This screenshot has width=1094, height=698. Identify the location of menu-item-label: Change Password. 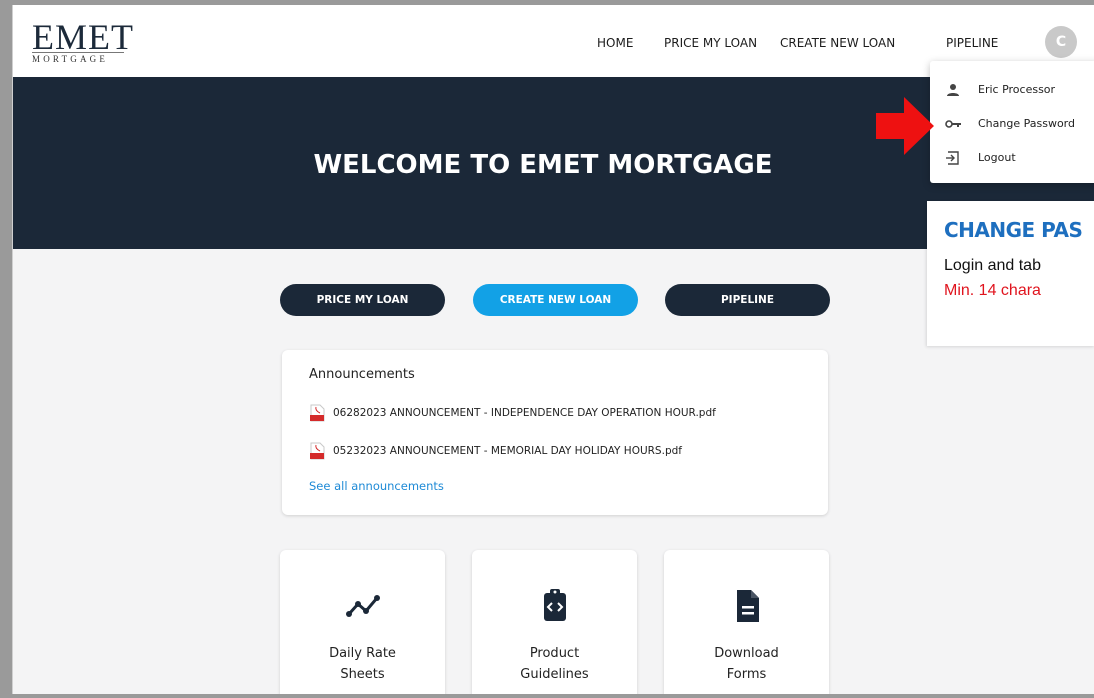
(1026, 123).